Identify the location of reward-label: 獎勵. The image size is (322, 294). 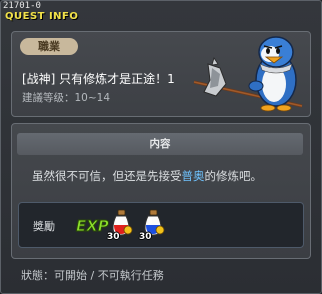
(44, 226).